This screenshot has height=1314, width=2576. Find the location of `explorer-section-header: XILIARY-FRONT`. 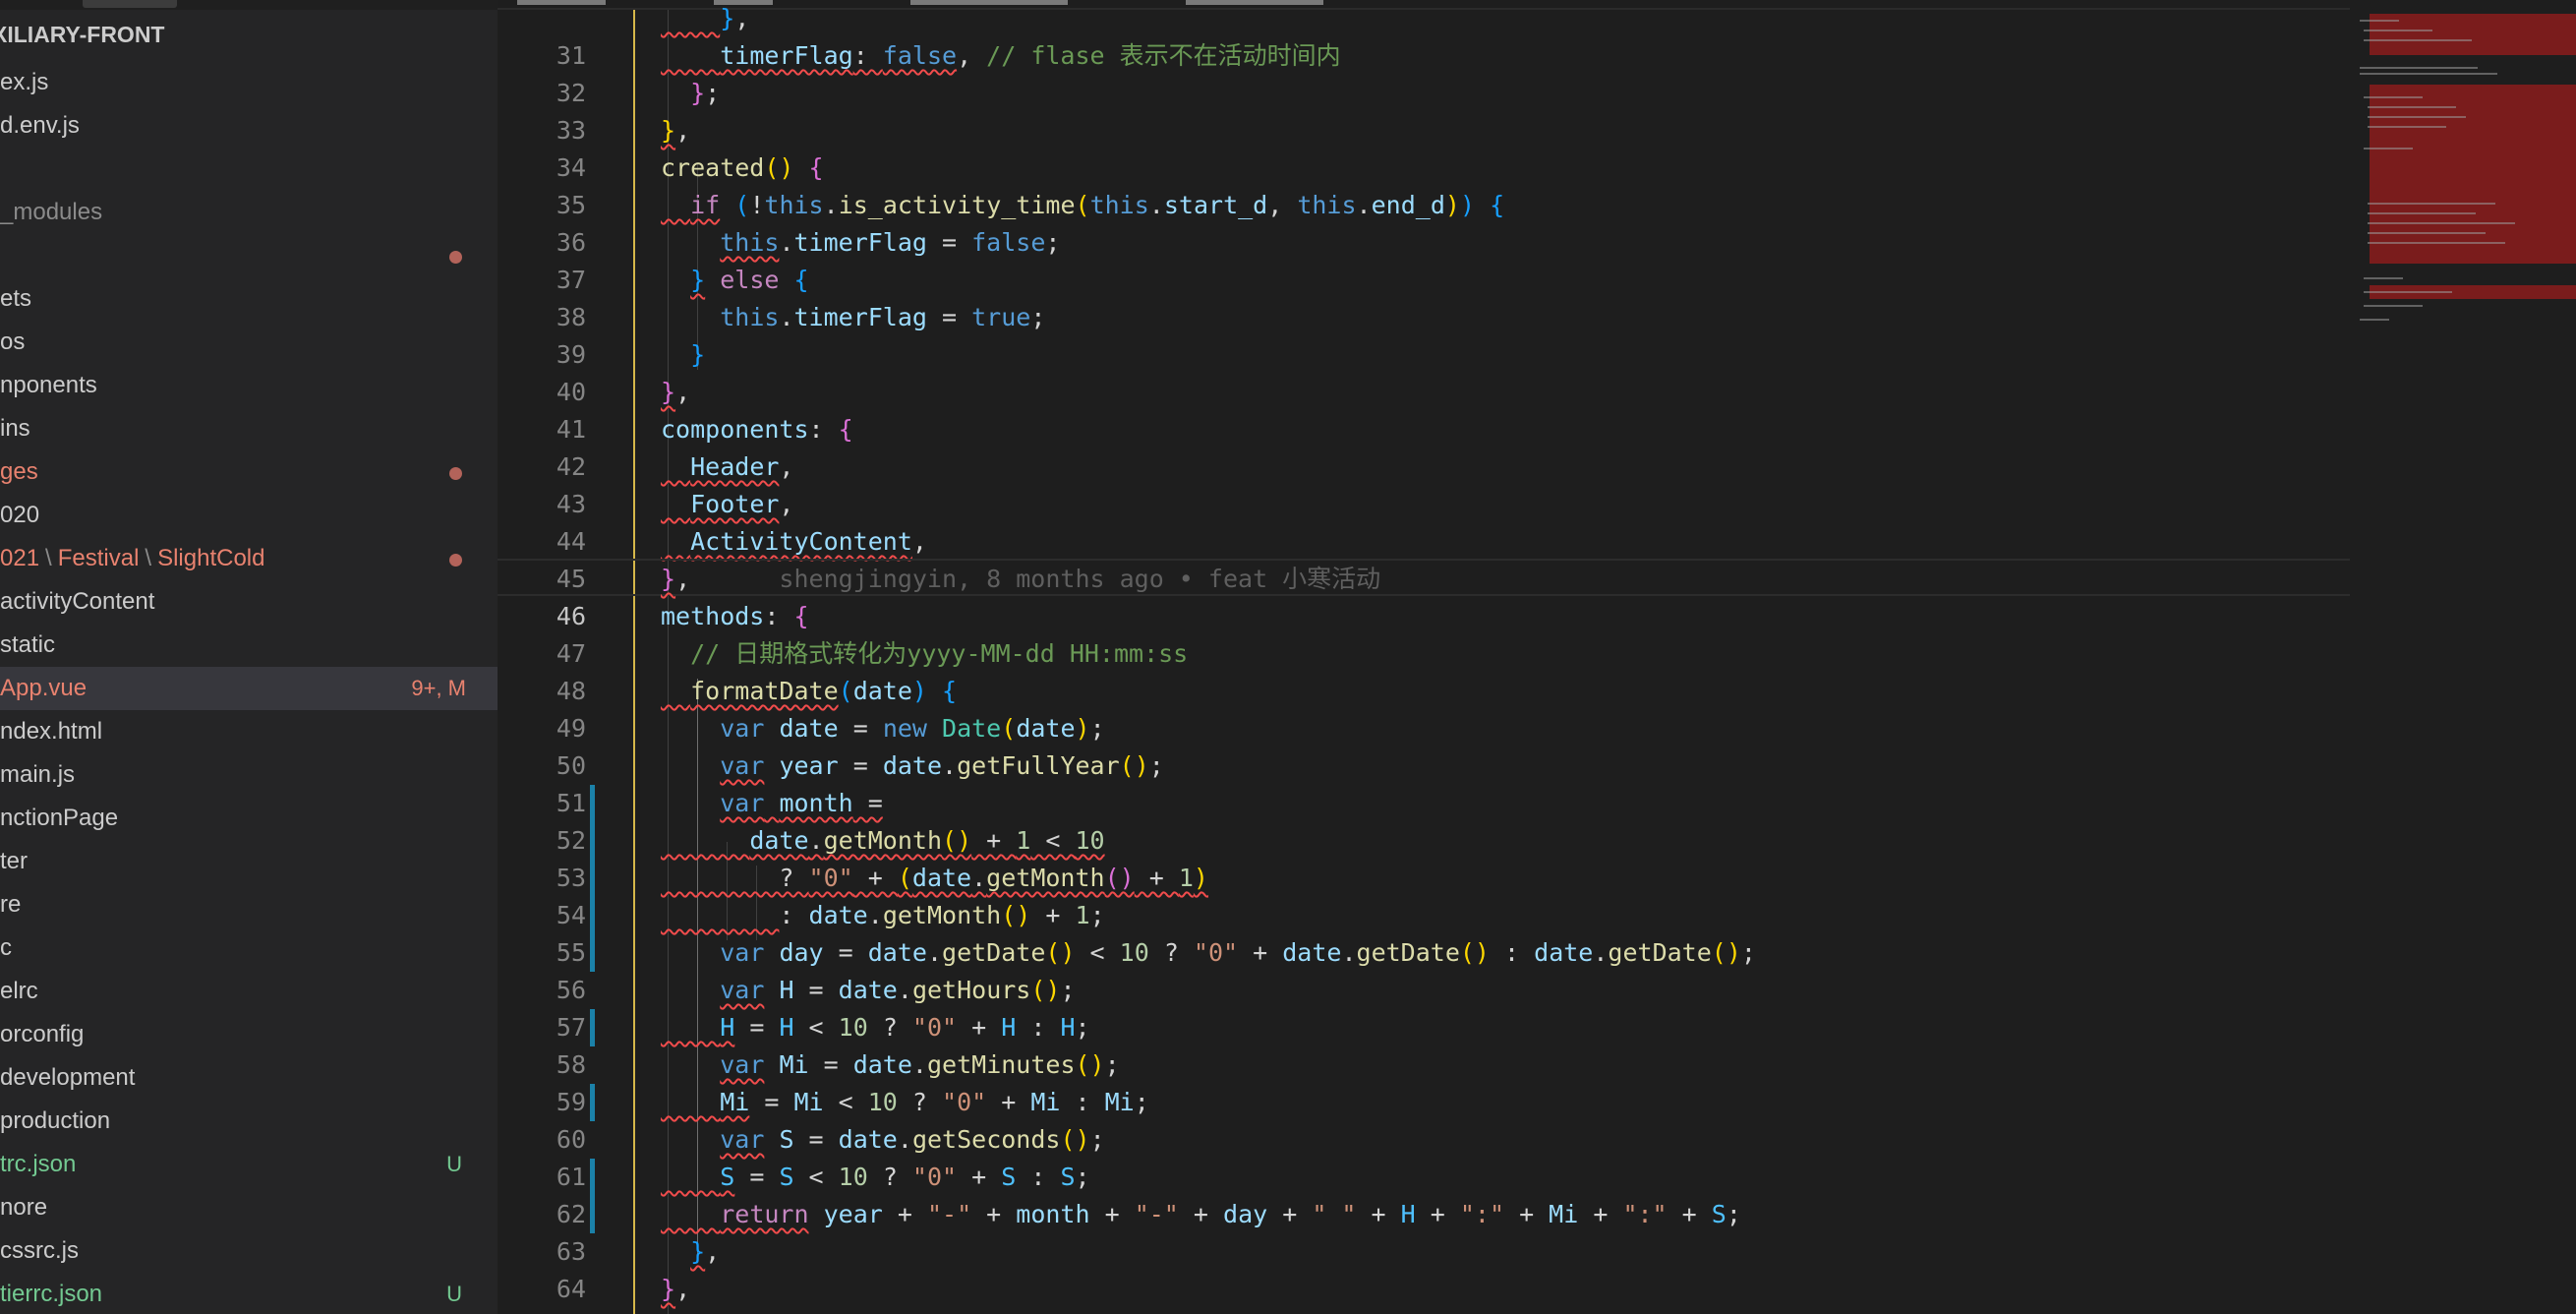

explorer-section-header: XILIARY-FRONT is located at coordinates (249, 34).